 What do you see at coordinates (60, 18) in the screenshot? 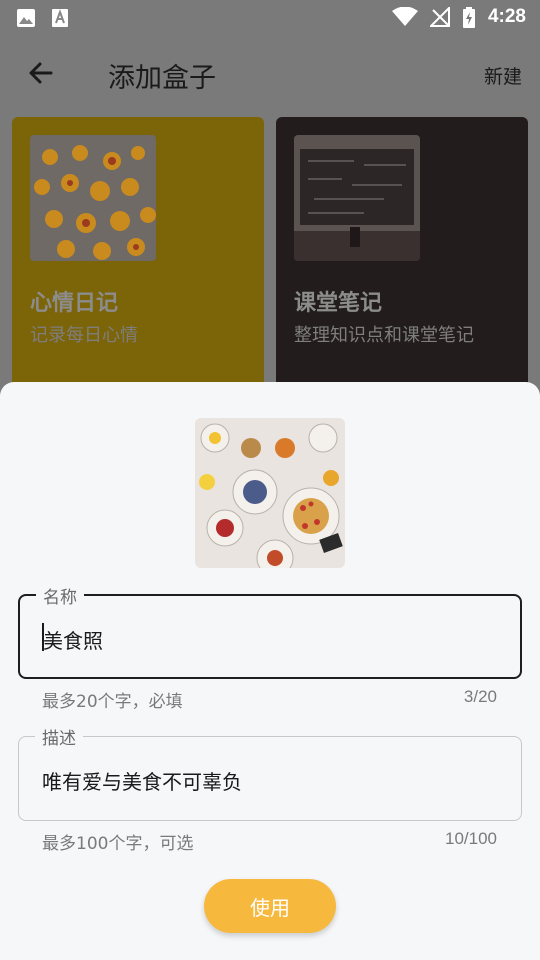
I see `text-a-icon` at bounding box center [60, 18].